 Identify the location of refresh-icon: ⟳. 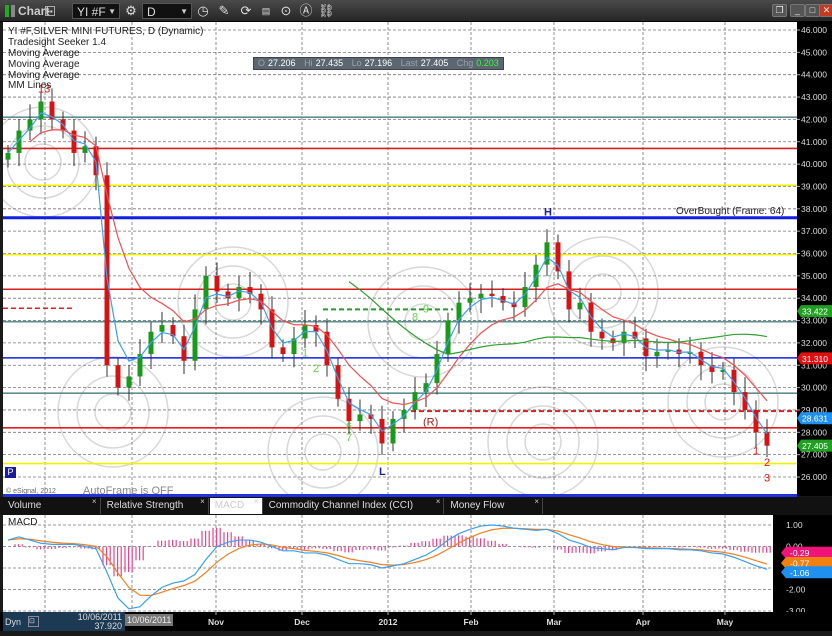
(246, 11).